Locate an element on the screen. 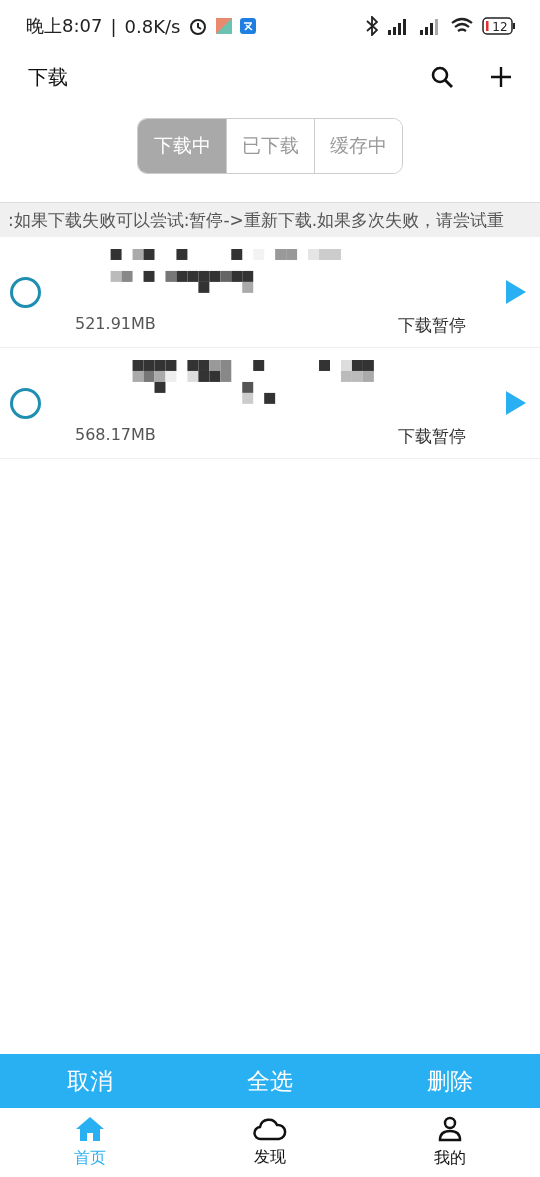 The width and height of the screenshot is (540, 1177). user-icon is located at coordinates (450, 1129).